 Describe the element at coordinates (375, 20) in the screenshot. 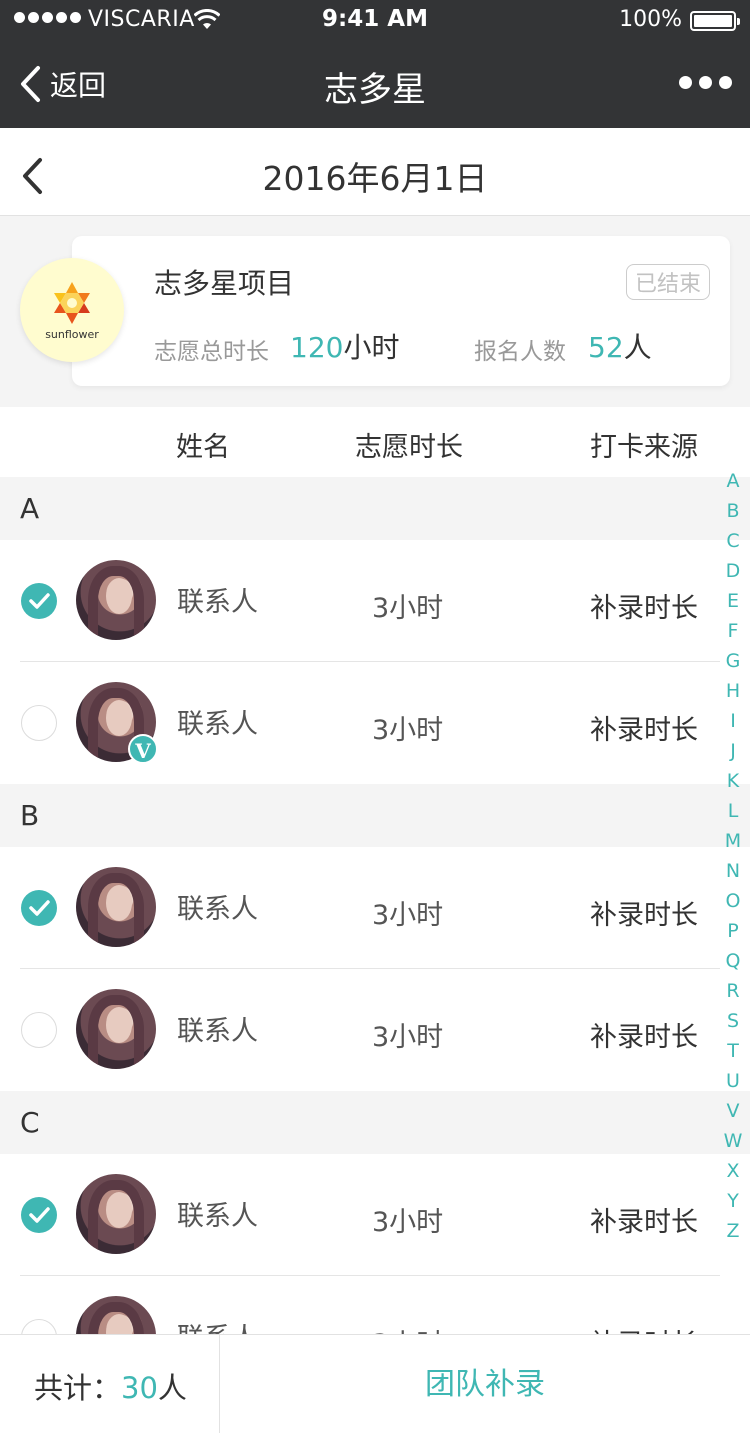

I see `status-bar: VISCARIA 9:41 AM 100%` at that location.